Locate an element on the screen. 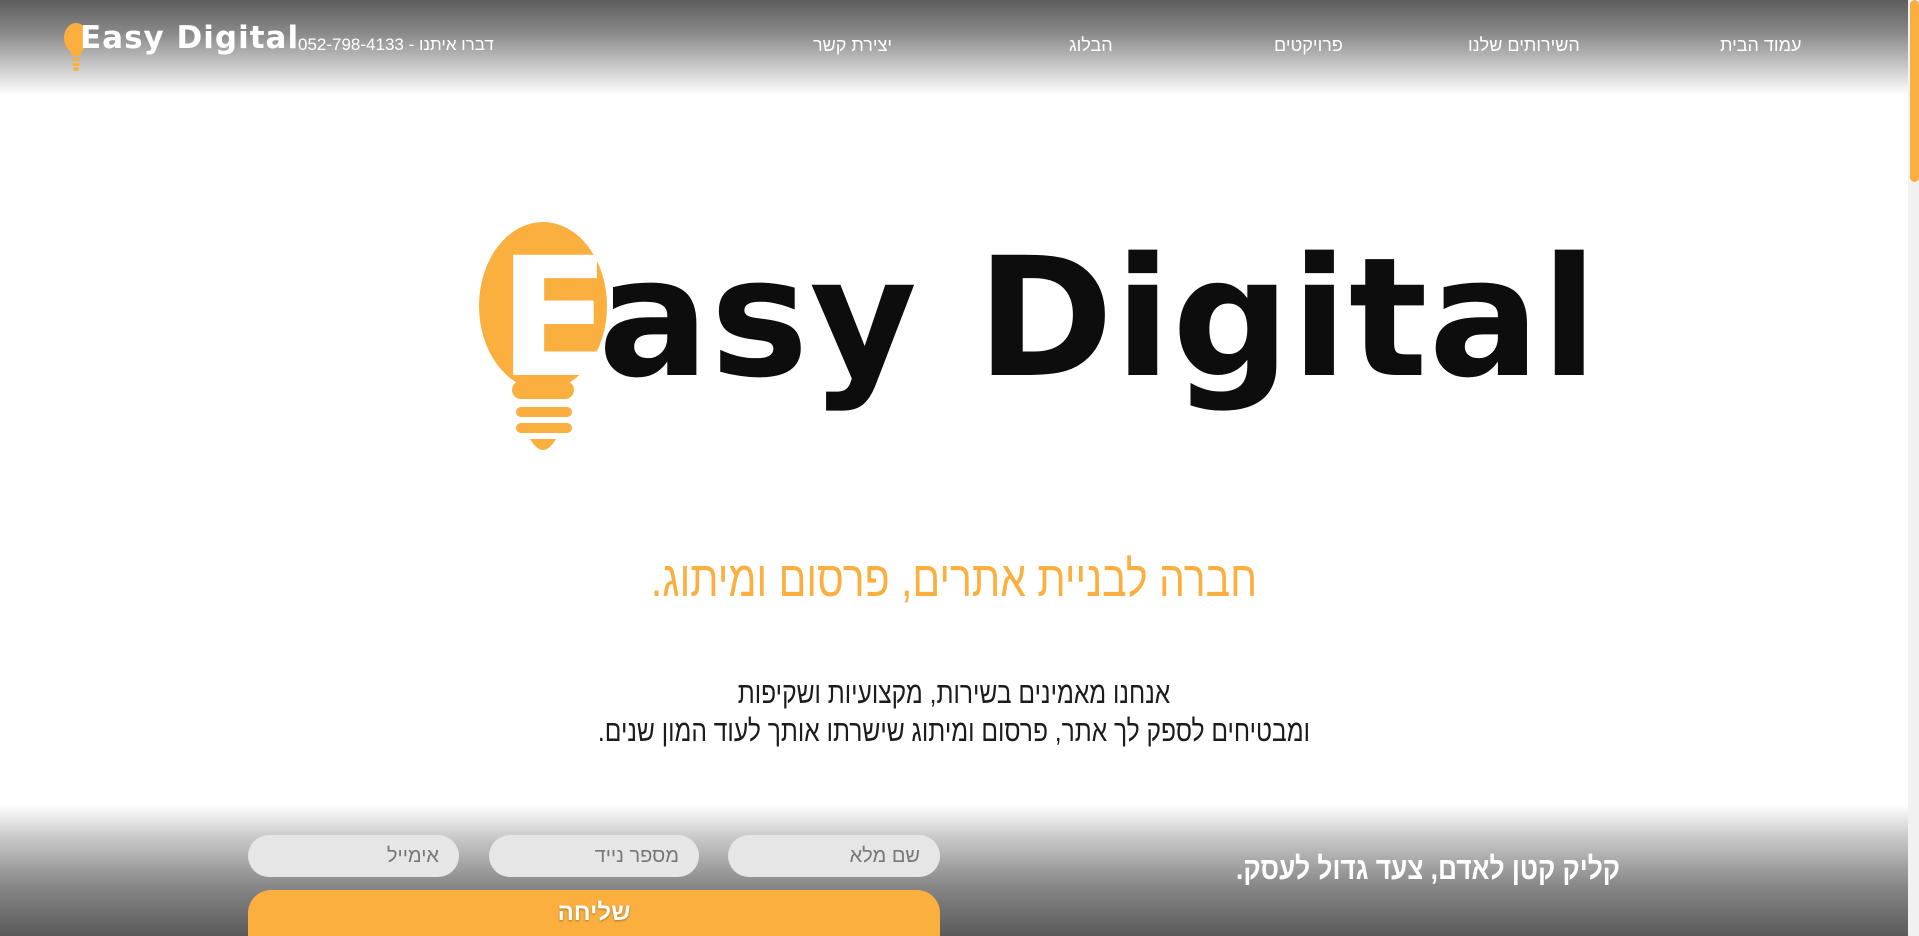 The image size is (1919, 936). nav-services: השירותים שלנו is located at coordinates (1524, 45).